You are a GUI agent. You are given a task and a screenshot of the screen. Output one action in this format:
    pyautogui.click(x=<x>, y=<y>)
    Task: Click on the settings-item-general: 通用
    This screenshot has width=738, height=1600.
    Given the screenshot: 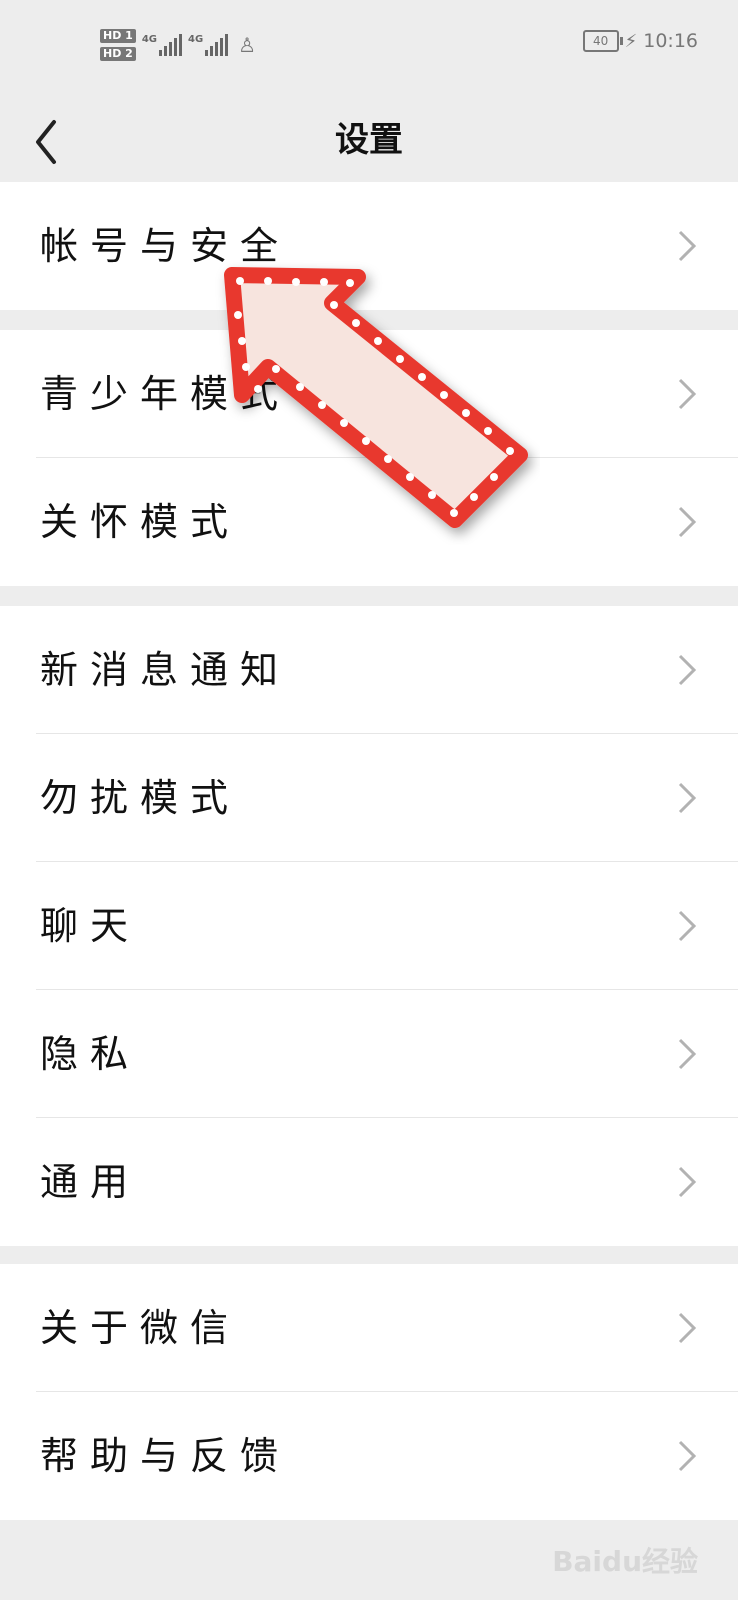 What is the action you would take?
    pyautogui.click(x=369, y=1182)
    